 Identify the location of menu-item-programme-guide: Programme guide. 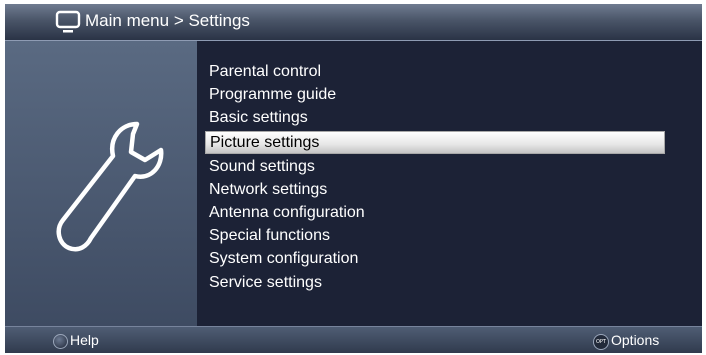
(435, 94).